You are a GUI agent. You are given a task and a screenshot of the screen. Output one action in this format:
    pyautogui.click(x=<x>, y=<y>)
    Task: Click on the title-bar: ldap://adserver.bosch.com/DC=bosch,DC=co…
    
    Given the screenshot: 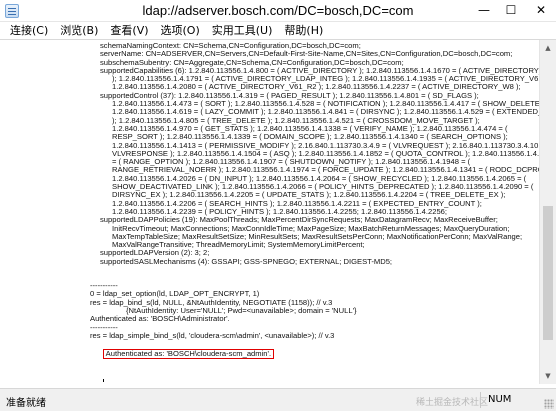 What is the action you would take?
    pyautogui.click(x=278, y=11)
    